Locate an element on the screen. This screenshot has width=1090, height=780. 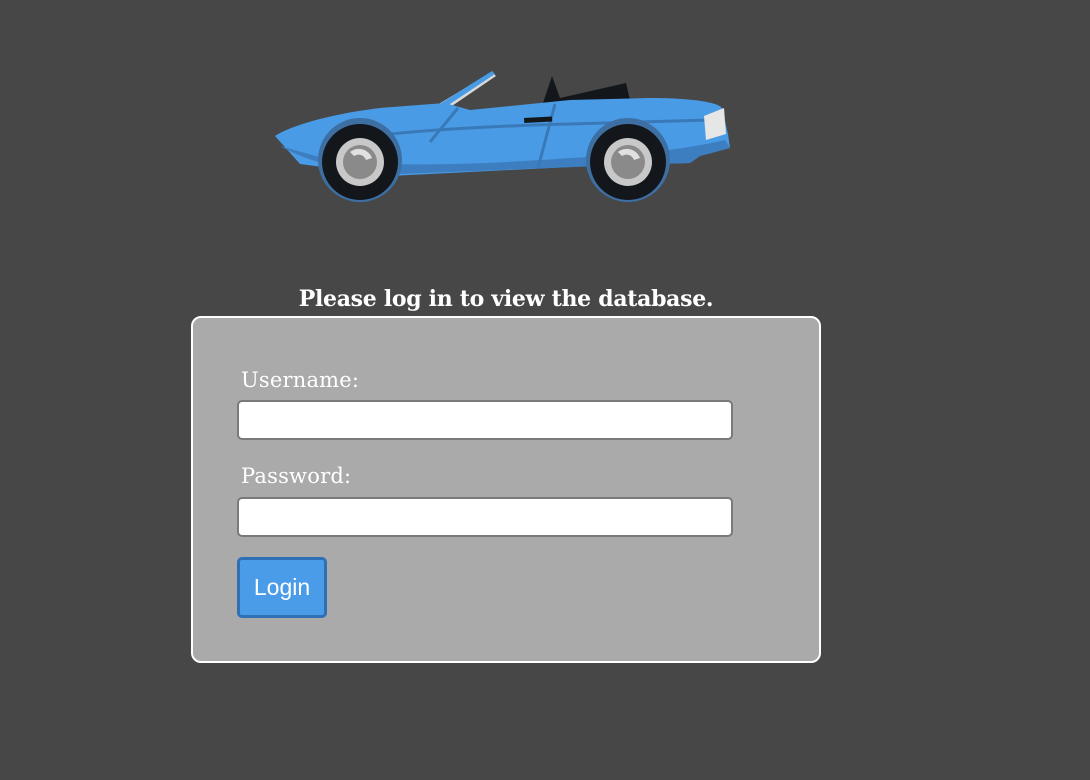
username-label: Username: is located at coordinates (300, 380).